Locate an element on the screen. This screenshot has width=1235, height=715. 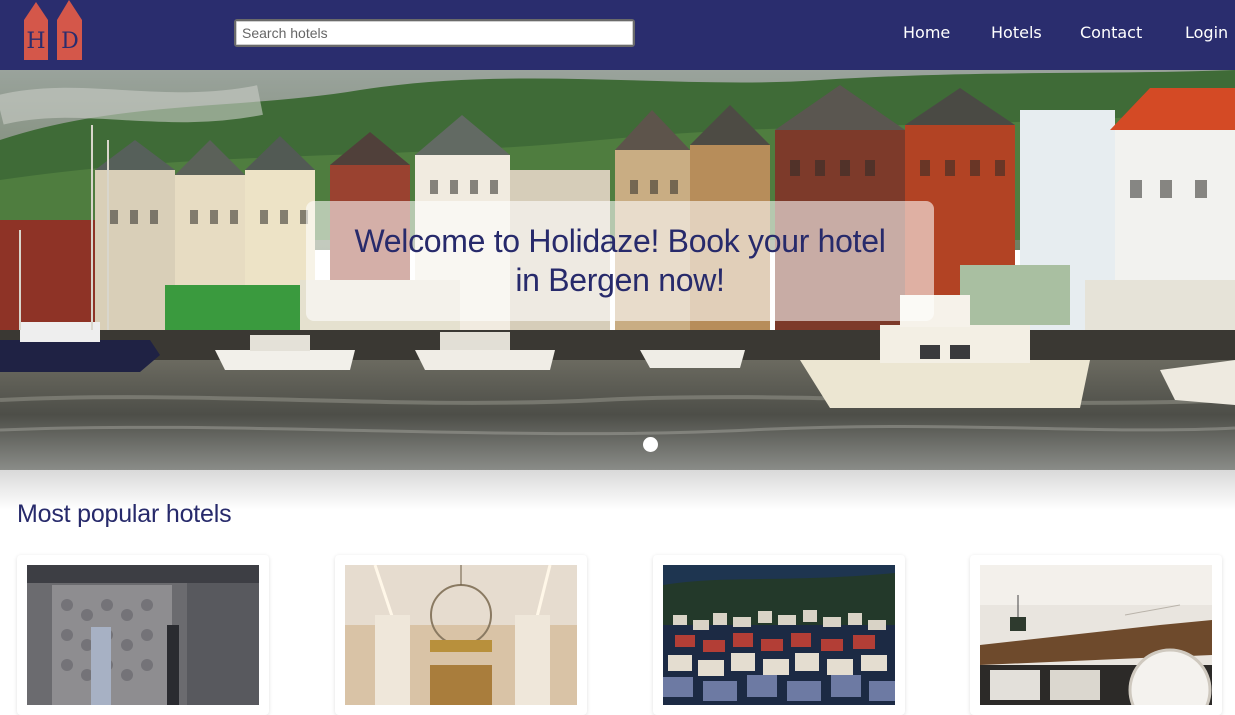
nav-contact-link: Contact is located at coordinates (1111, 32).